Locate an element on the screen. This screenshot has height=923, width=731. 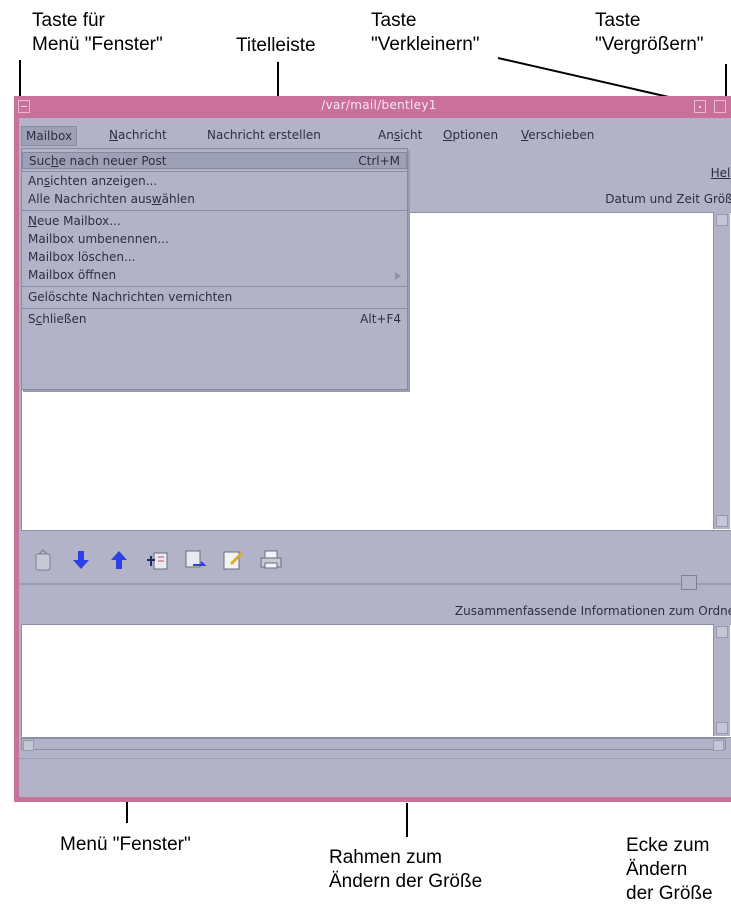
previous-message-icon is located at coordinates (119, 560).